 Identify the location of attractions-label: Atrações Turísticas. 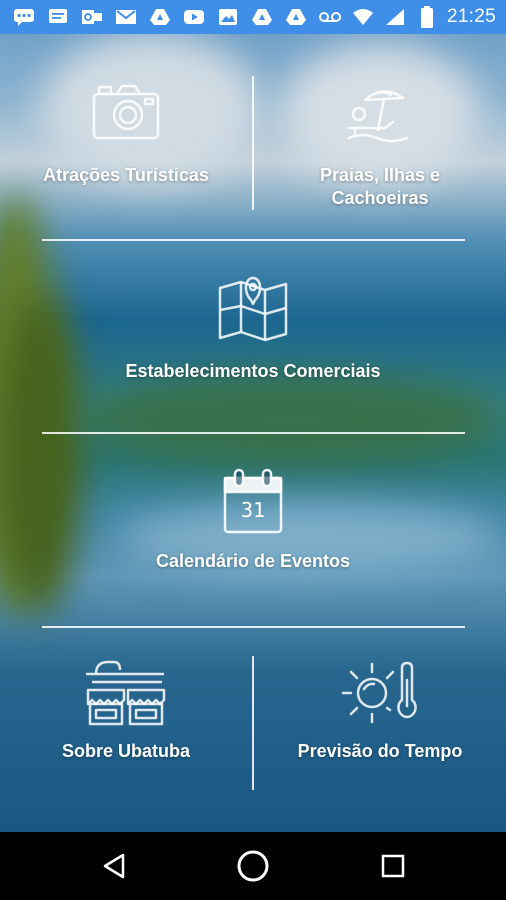
(126, 175).